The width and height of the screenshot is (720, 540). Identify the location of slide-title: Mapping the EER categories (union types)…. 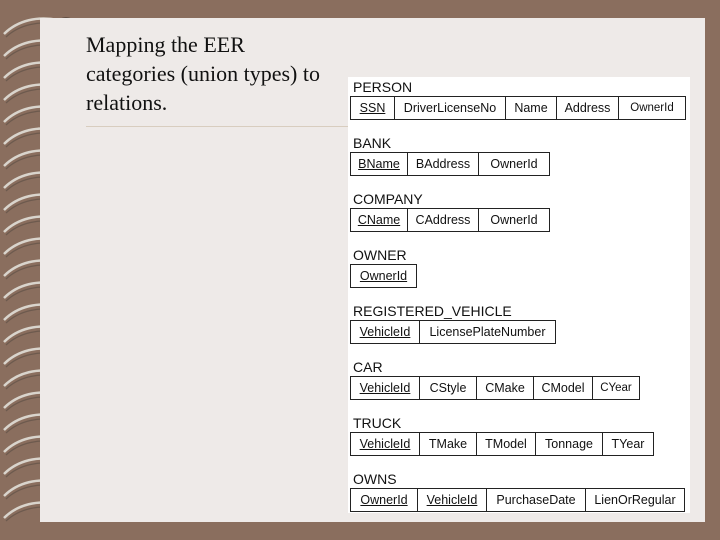
(203, 73).